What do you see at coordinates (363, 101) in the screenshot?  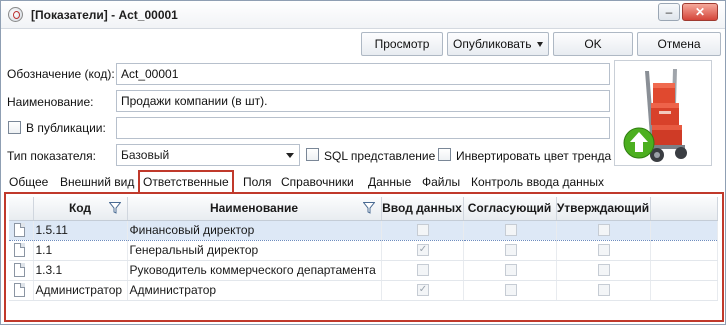 I see `name-field: Продажи компании (в шт).` at bounding box center [363, 101].